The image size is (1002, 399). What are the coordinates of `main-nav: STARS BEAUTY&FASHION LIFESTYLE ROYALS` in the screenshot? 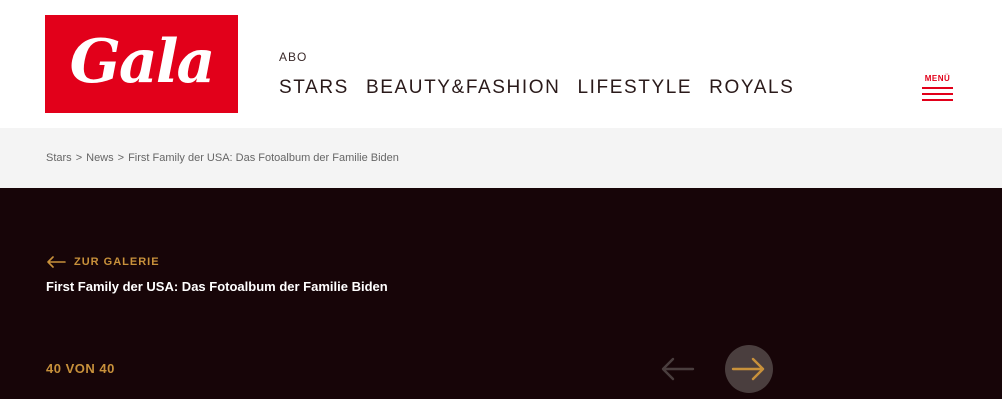 It's located at (536, 88).